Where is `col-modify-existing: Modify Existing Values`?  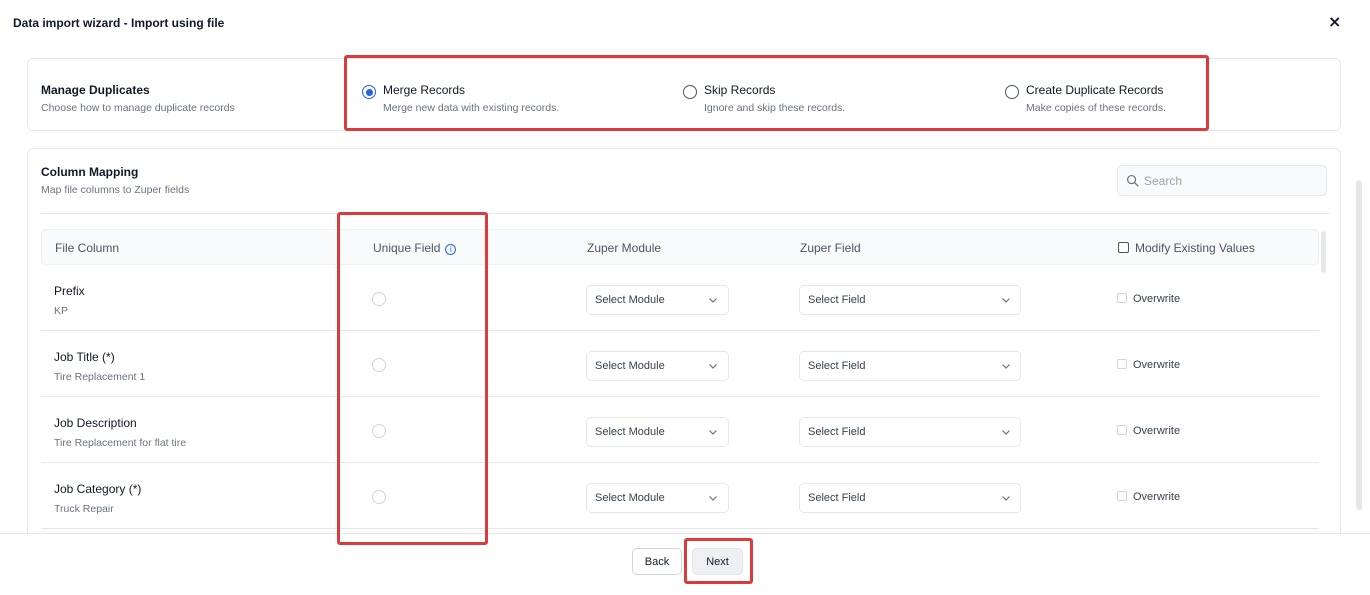
col-modify-existing: Modify Existing Values is located at coordinates (1186, 248).